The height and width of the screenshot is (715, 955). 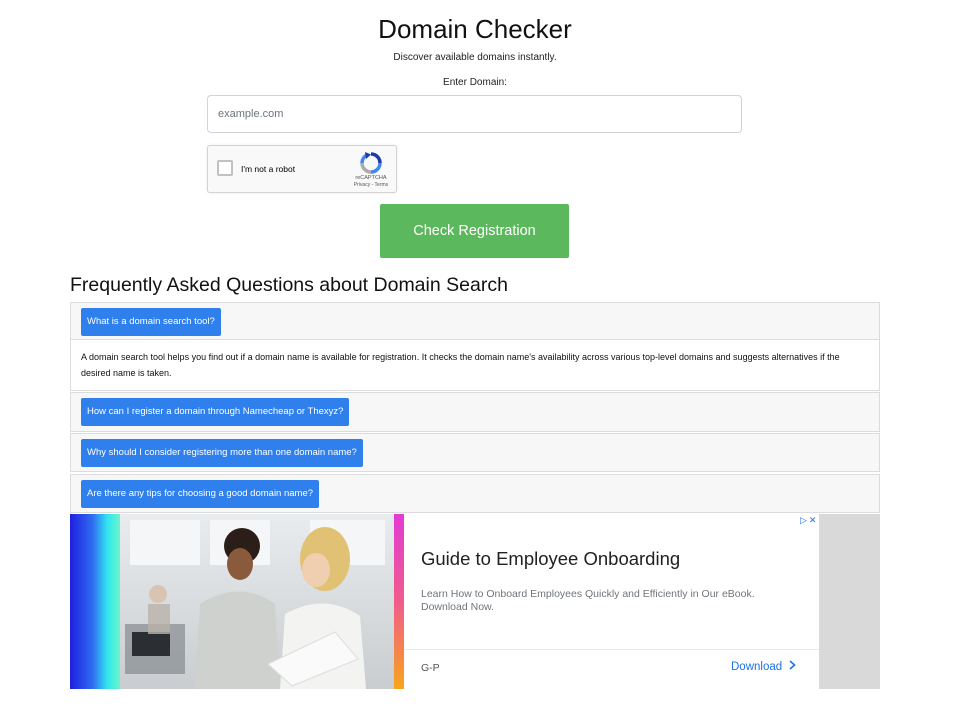 I want to click on page-title: Domain Checker, so click(x=475, y=29).